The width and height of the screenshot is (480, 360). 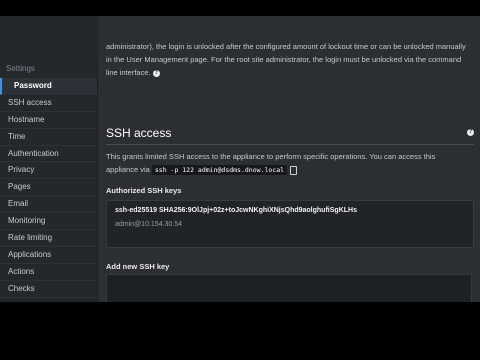 I want to click on sidebar-item-password: Password, so click(x=48, y=86).